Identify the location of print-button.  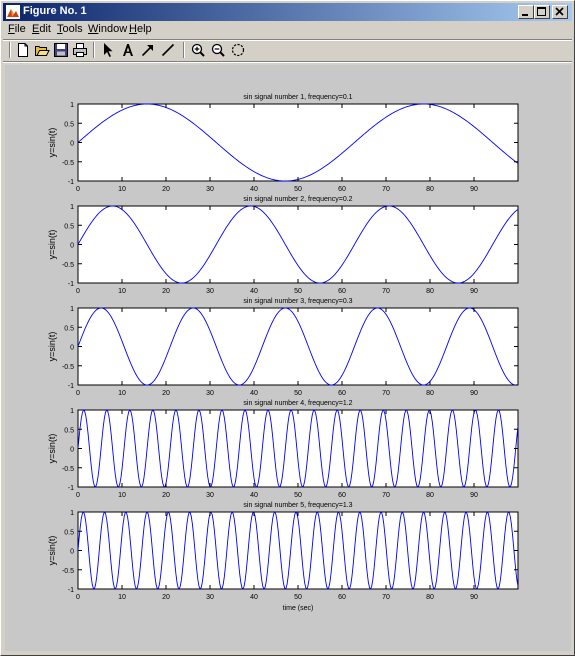
(80, 50).